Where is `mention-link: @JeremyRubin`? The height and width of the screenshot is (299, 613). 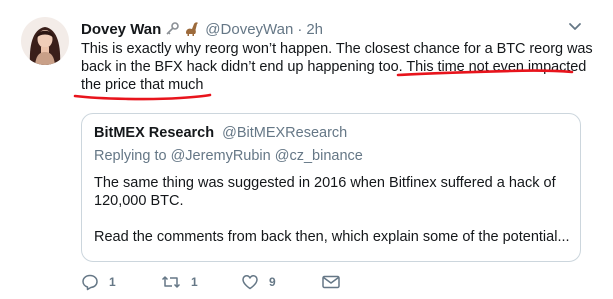 mention-link: @JeremyRubin is located at coordinates (221, 156).